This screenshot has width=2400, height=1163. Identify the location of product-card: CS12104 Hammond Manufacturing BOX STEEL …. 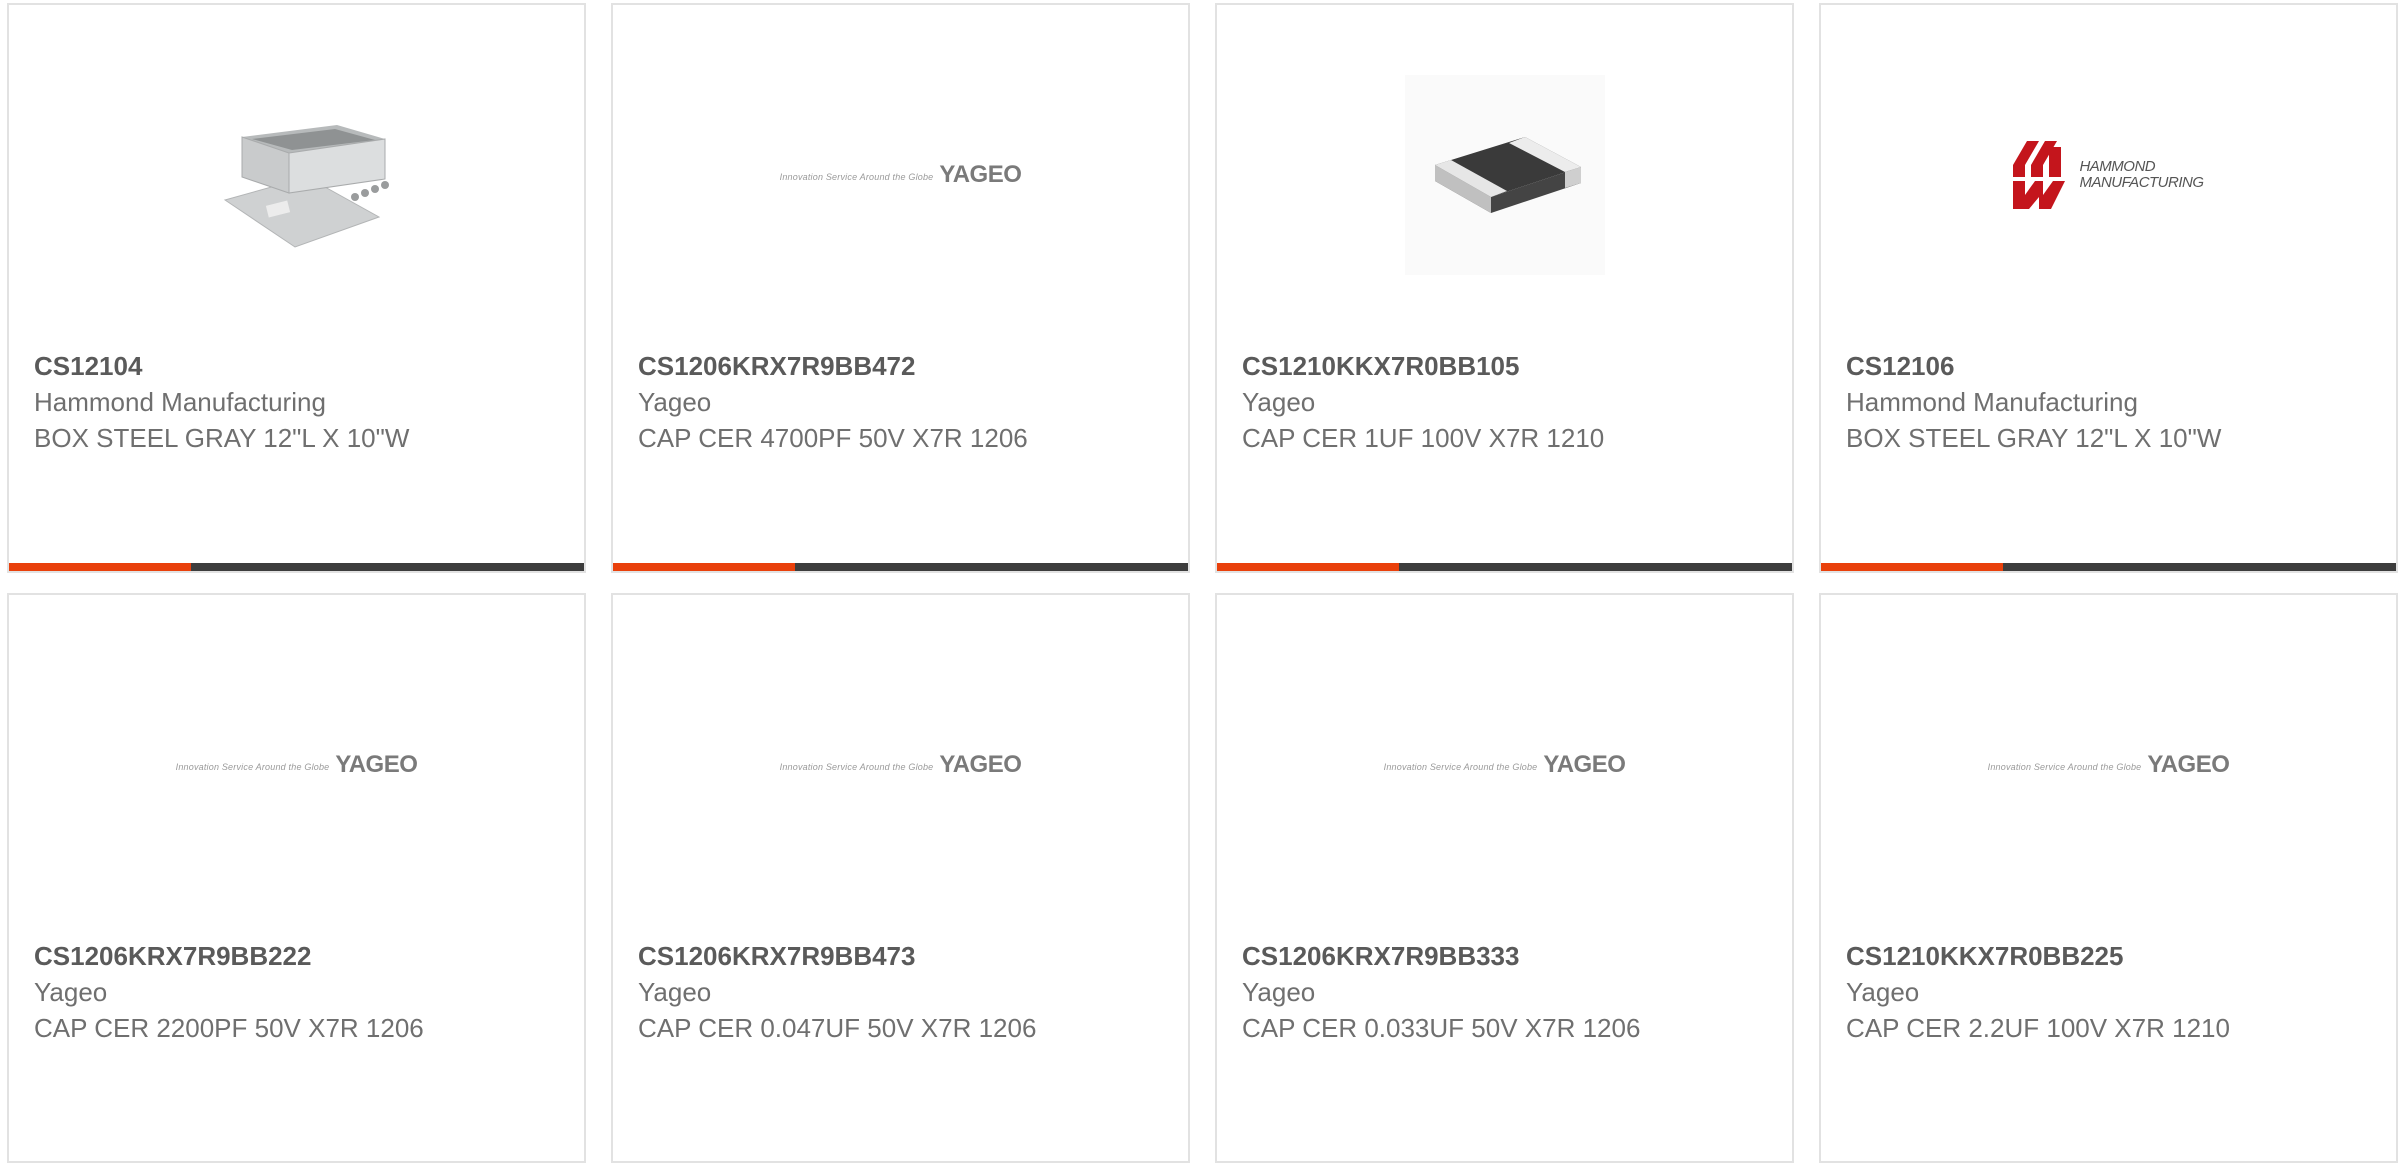
(296, 288).